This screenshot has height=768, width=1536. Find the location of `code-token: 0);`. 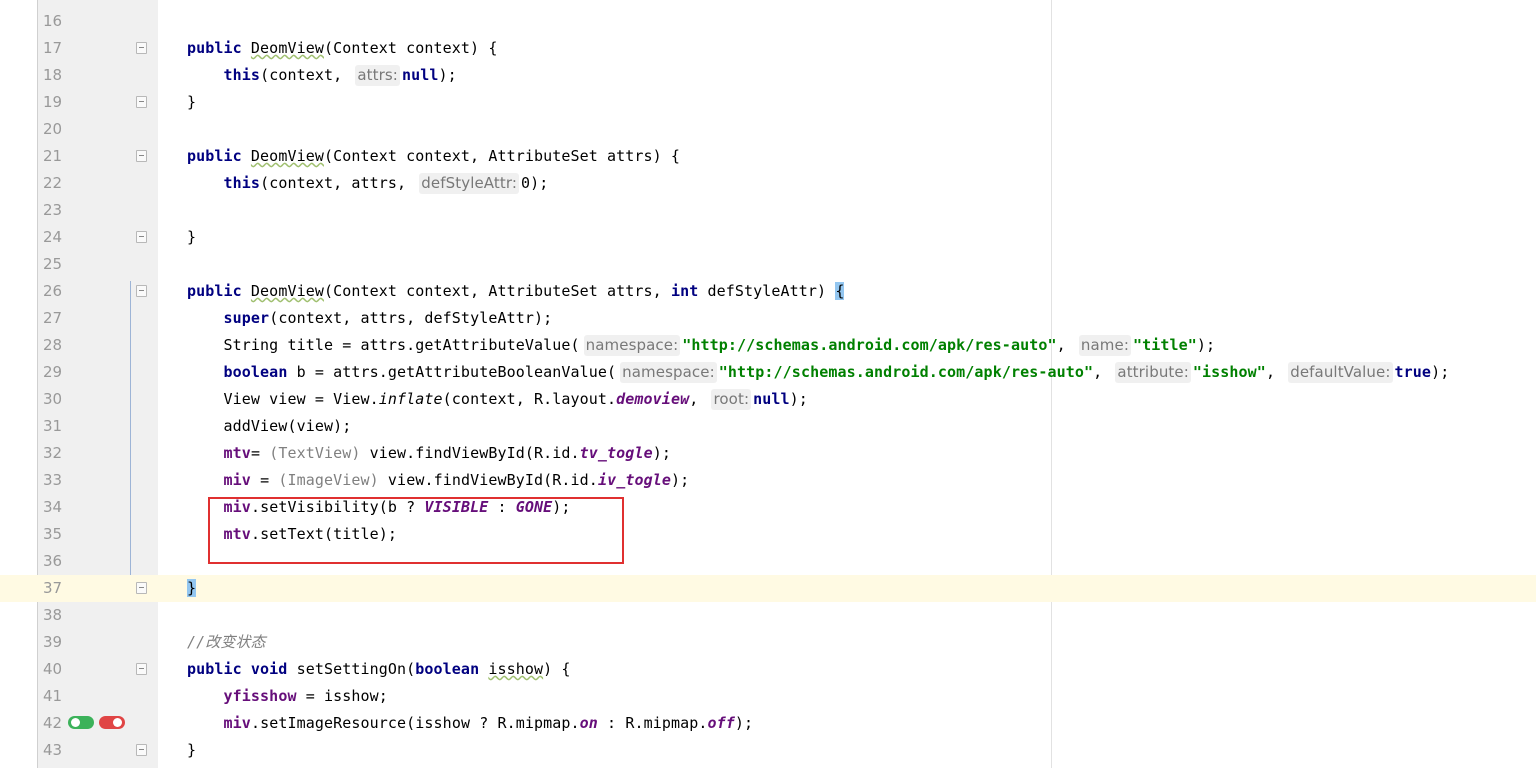

code-token: 0); is located at coordinates (535, 183).